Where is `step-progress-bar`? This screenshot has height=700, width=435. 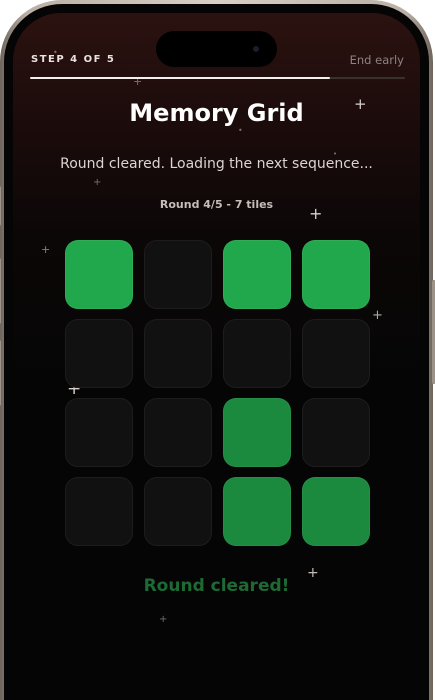
step-progress-bar is located at coordinates (217, 78).